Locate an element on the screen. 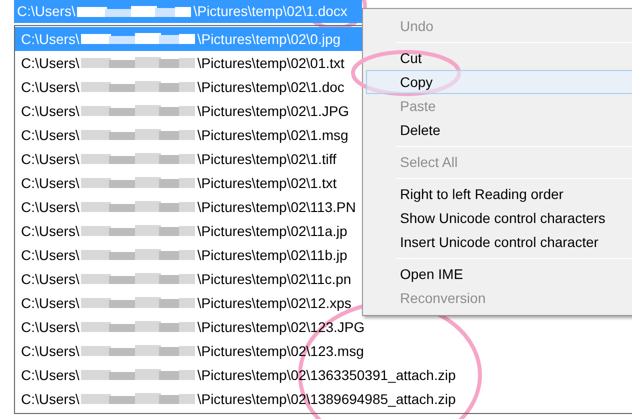 Image resolution: width=632 pixels, height=419 pixels. menu-item: Show Unicode control characters is located at coordinates (499, 218).